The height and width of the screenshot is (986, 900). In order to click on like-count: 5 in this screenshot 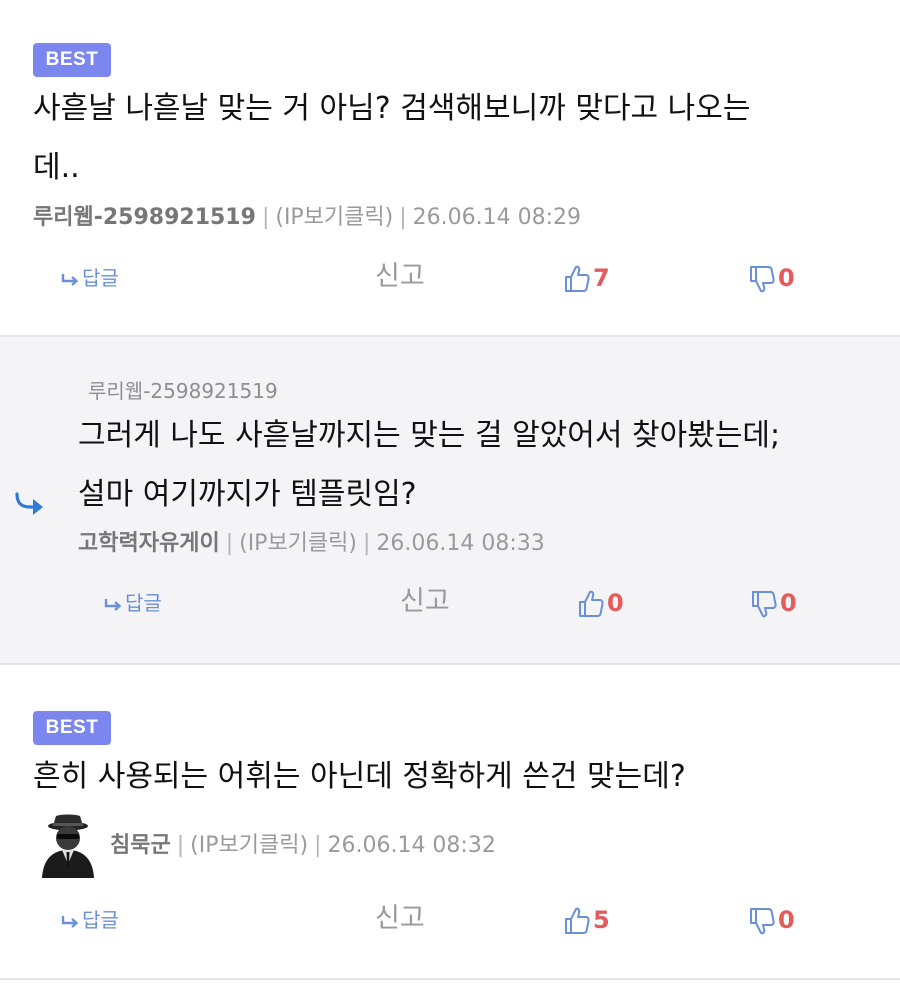, I will do `click(601, 920)`.